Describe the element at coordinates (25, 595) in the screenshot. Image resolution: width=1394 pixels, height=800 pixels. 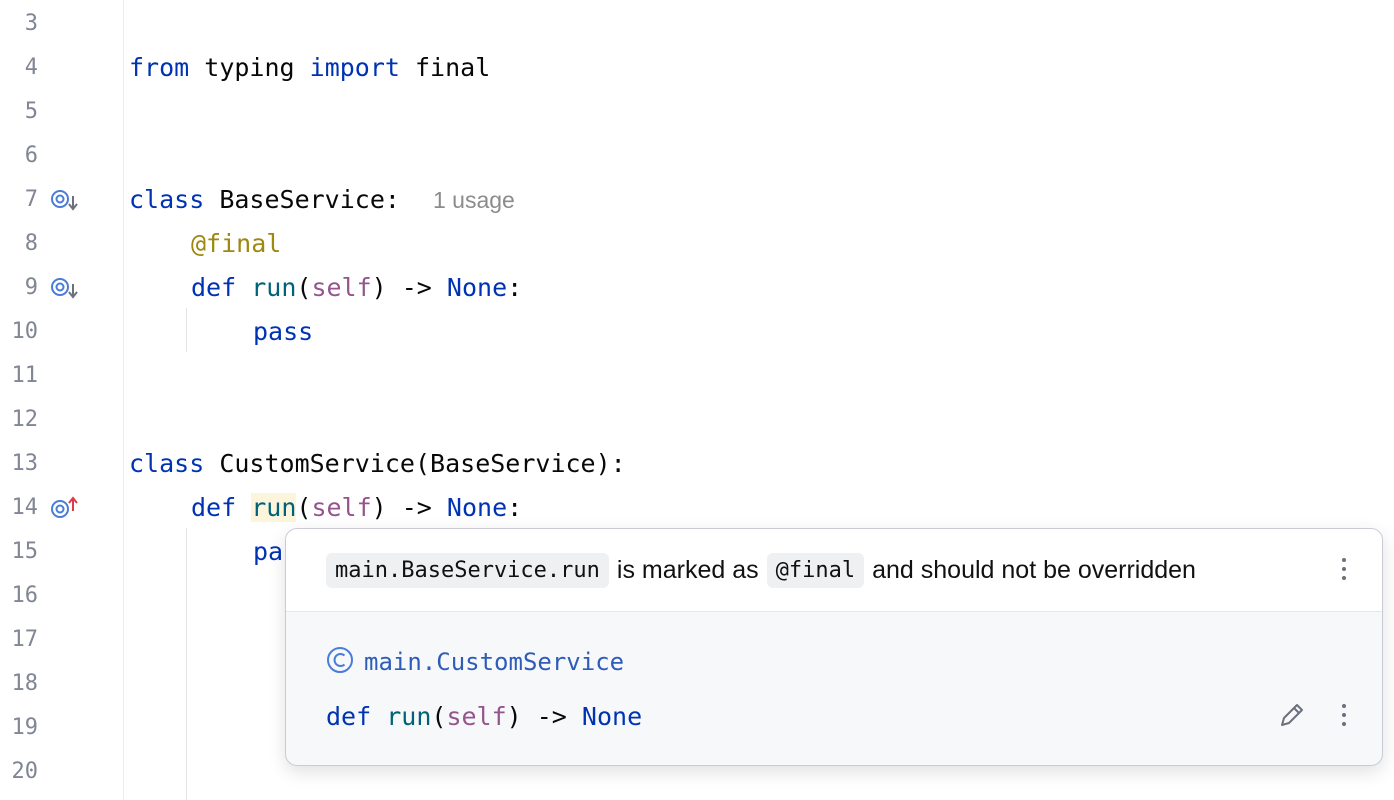
I see `line-number: 16` at that location.